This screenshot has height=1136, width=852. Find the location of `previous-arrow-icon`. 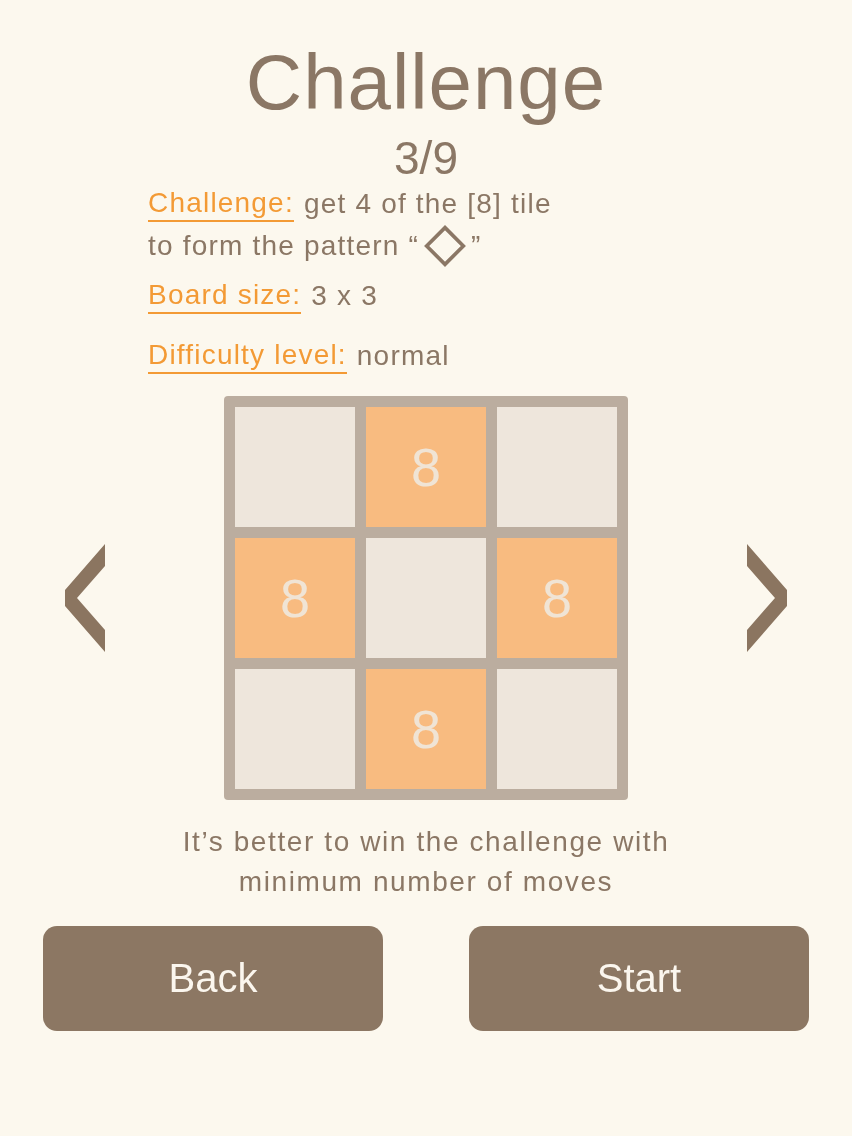

previous-arrow-icon is located at coordinates (85, 598).